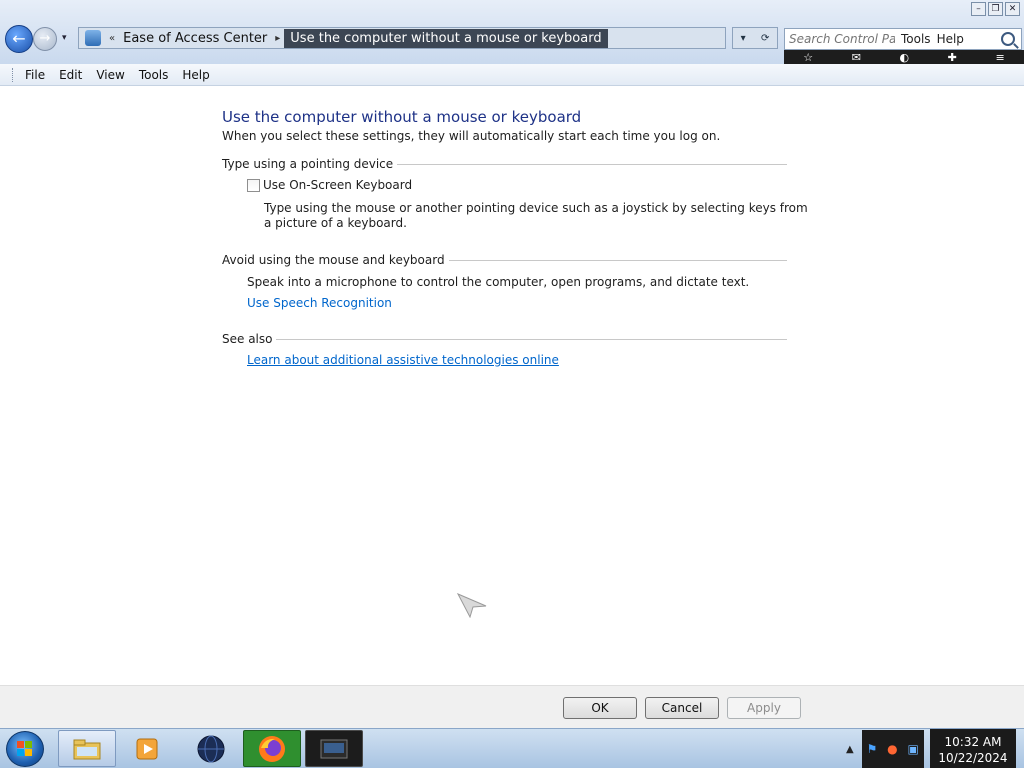 This screenshot has width=1024, height=768. I want to click on breadcrumb-ease-of-access: Ease of Access Center, so click(195, 38).